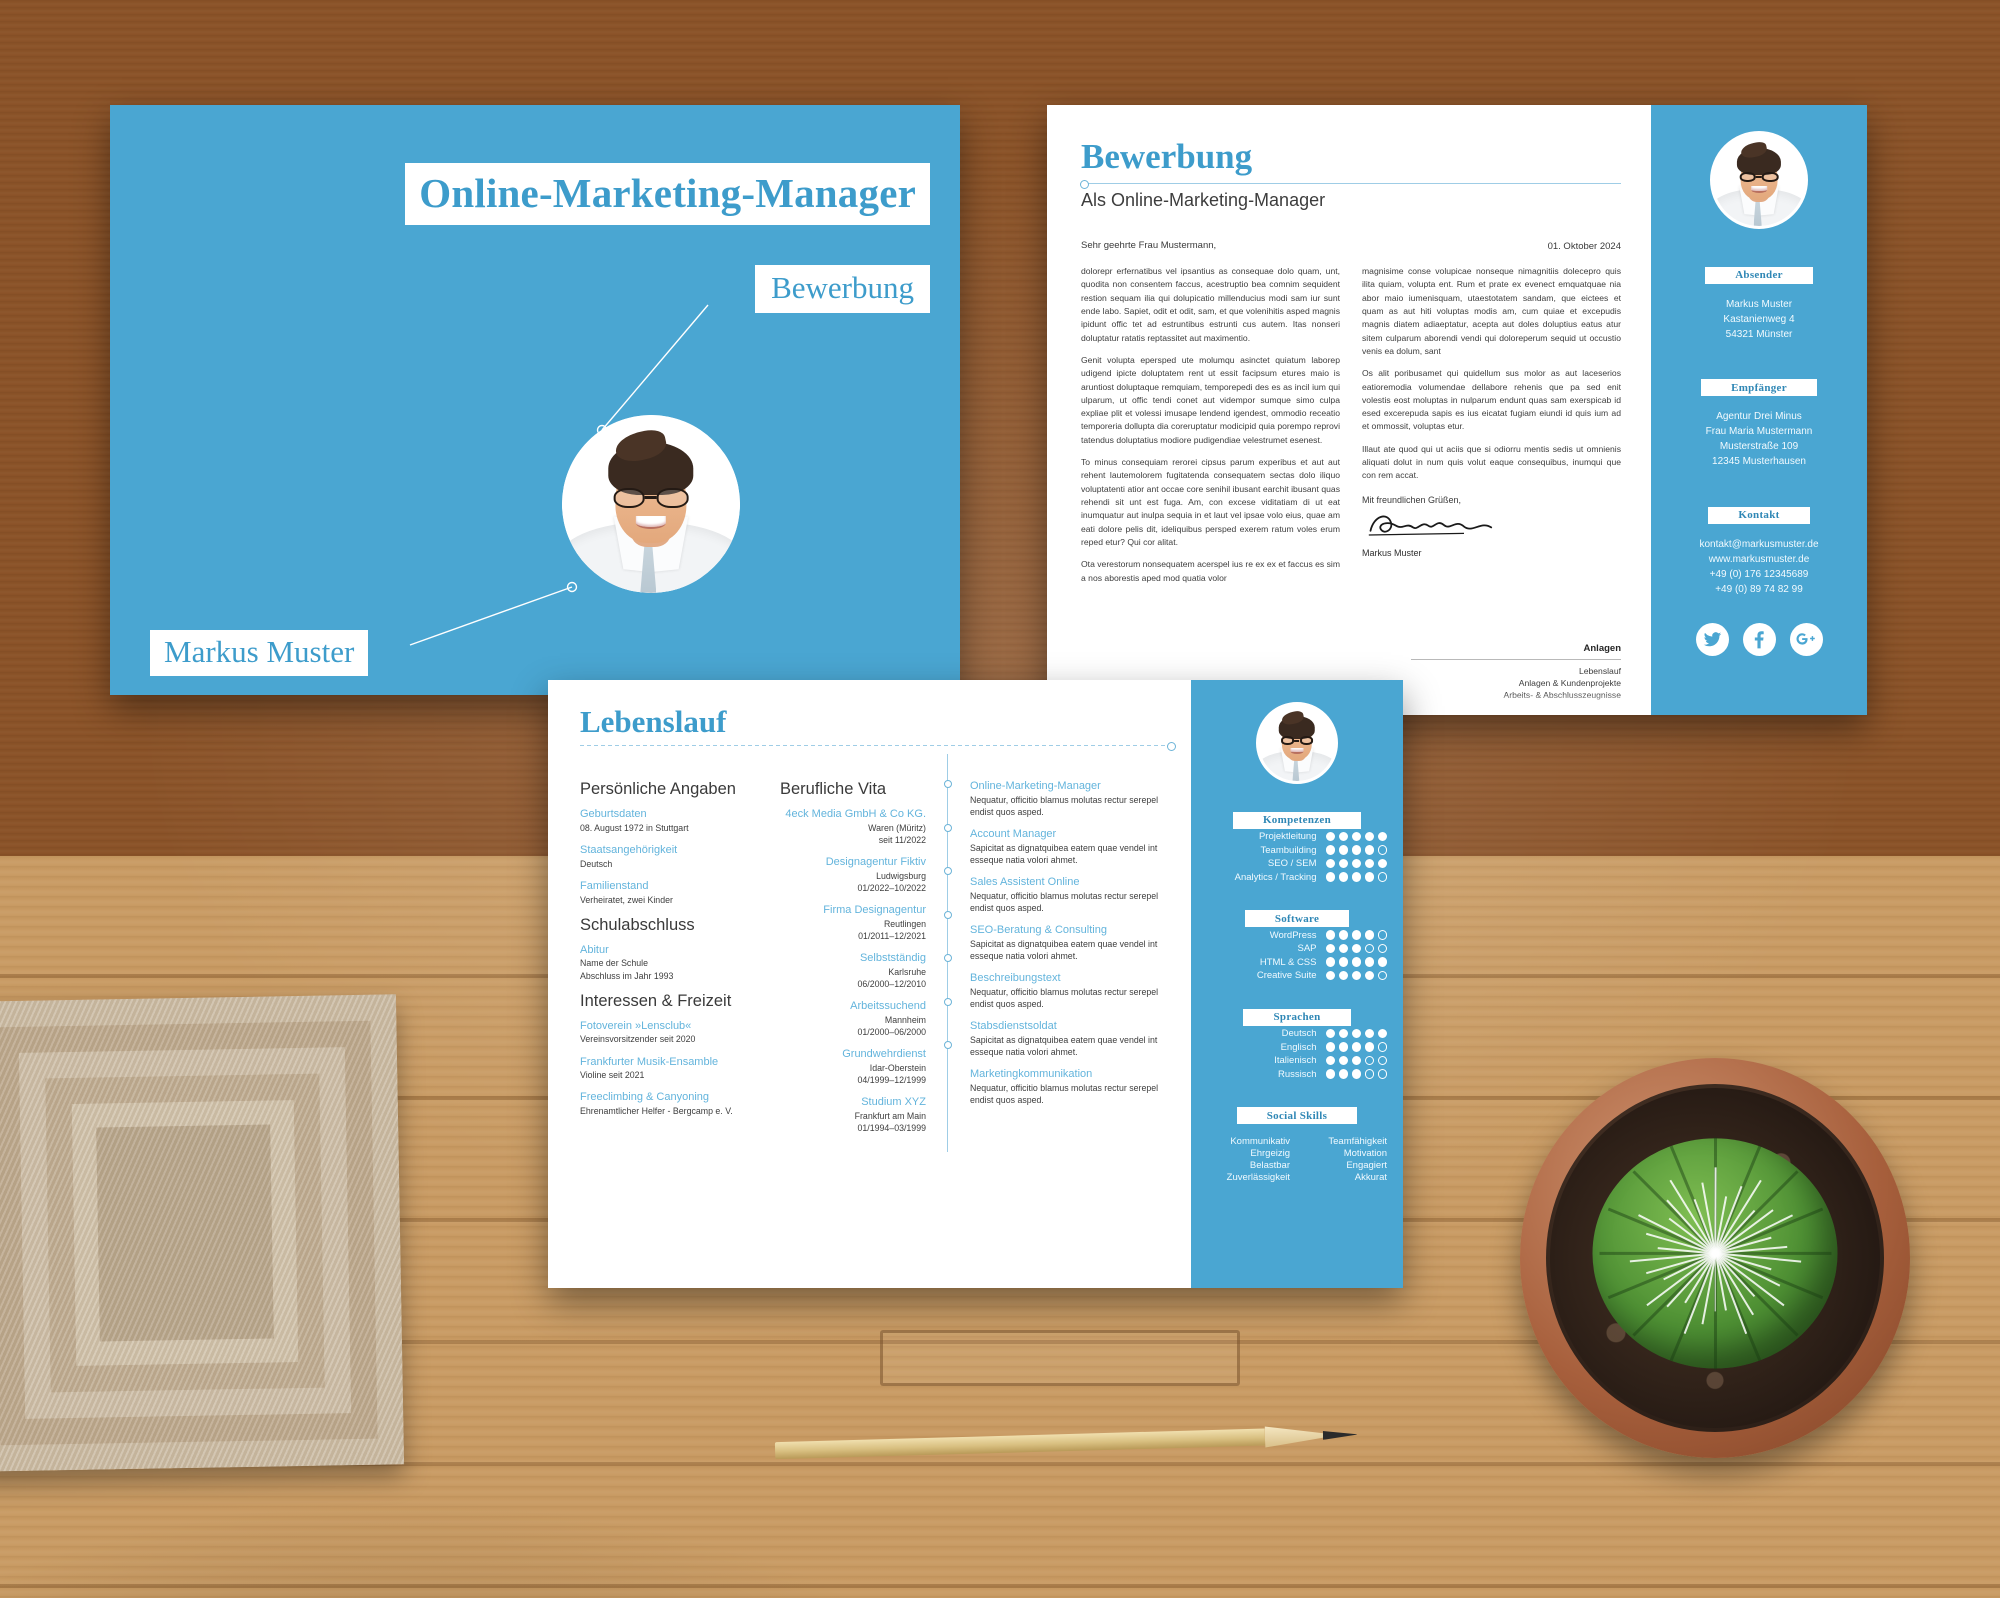 This screenshot has width=2000, height=1598. What do you see at coordinates (1759, 515) in the screenshot?
I see `contact-label: Kontakt` at bounding box center [1759, 515].